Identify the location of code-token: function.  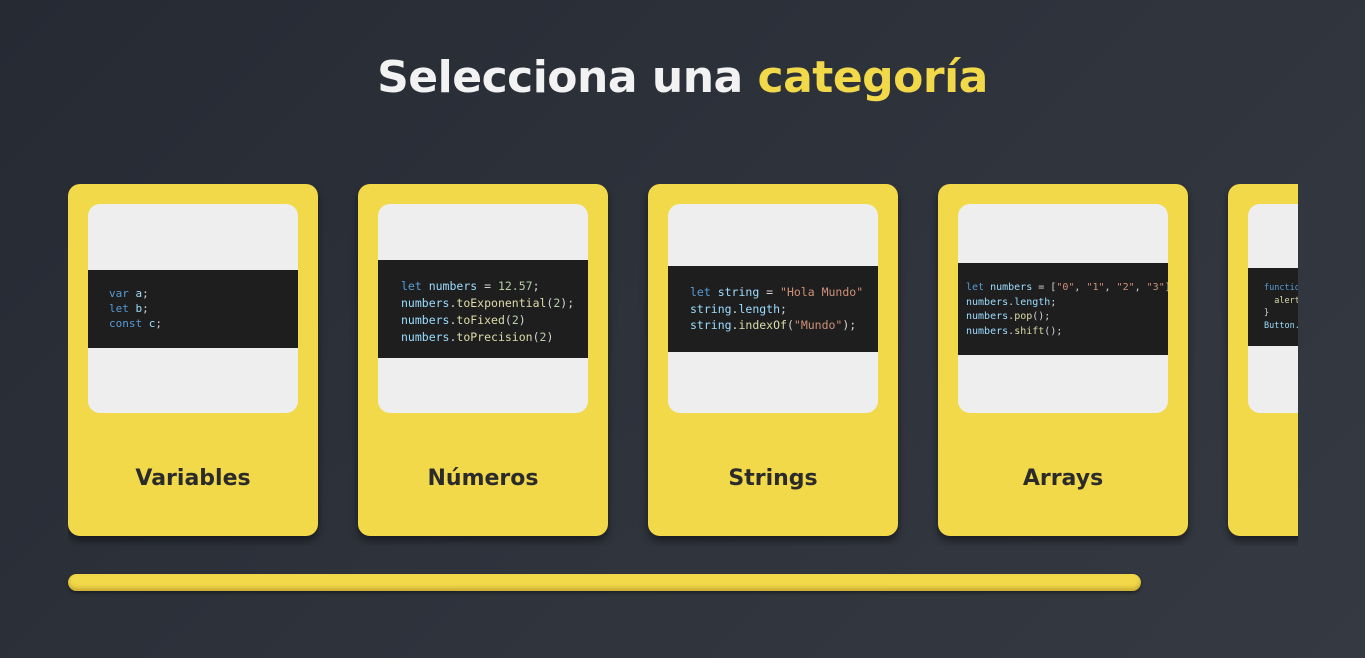
(1281, 288).